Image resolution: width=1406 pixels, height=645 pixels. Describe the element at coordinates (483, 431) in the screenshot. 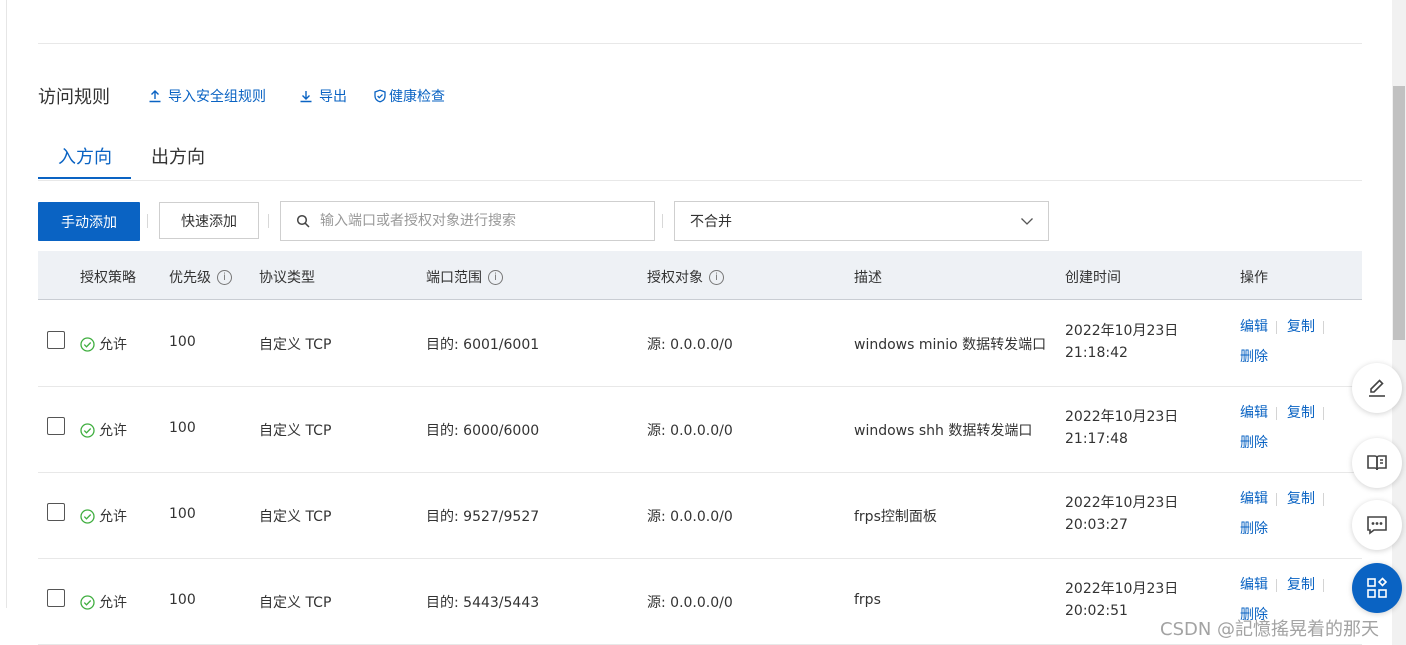

I see `port-cell: 目的: 6000/6000` at that location.